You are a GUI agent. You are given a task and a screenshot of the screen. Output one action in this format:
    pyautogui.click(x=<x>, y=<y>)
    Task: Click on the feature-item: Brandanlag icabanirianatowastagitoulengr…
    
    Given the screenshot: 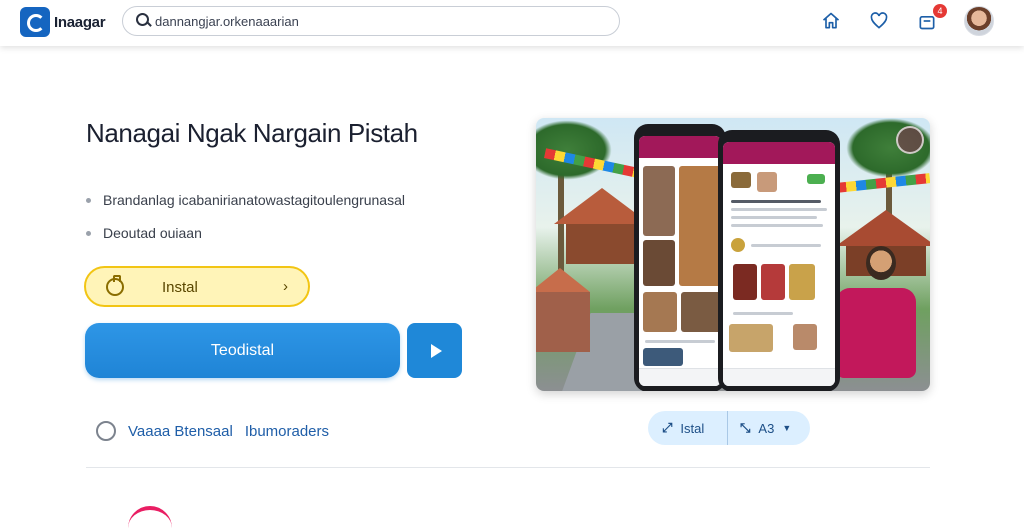 What is the action you would take?
    pyautogui.click(x=245, y=200)
    